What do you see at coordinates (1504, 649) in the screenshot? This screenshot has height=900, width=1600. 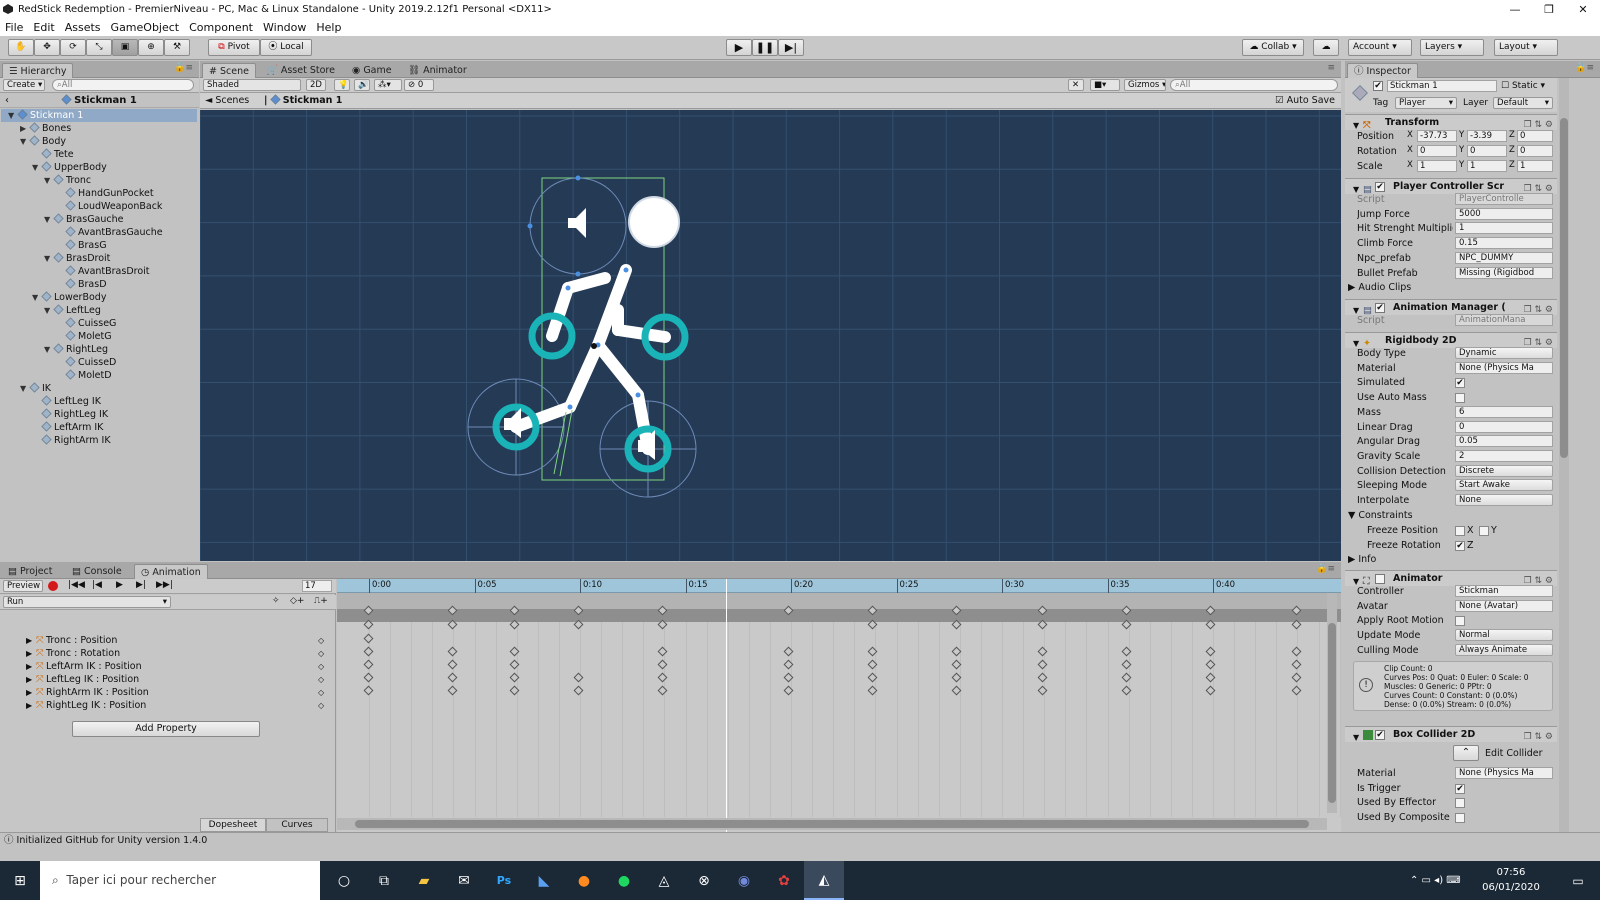 I see `property-dropdown: Always Animate` at bounding box center [1504, 649].